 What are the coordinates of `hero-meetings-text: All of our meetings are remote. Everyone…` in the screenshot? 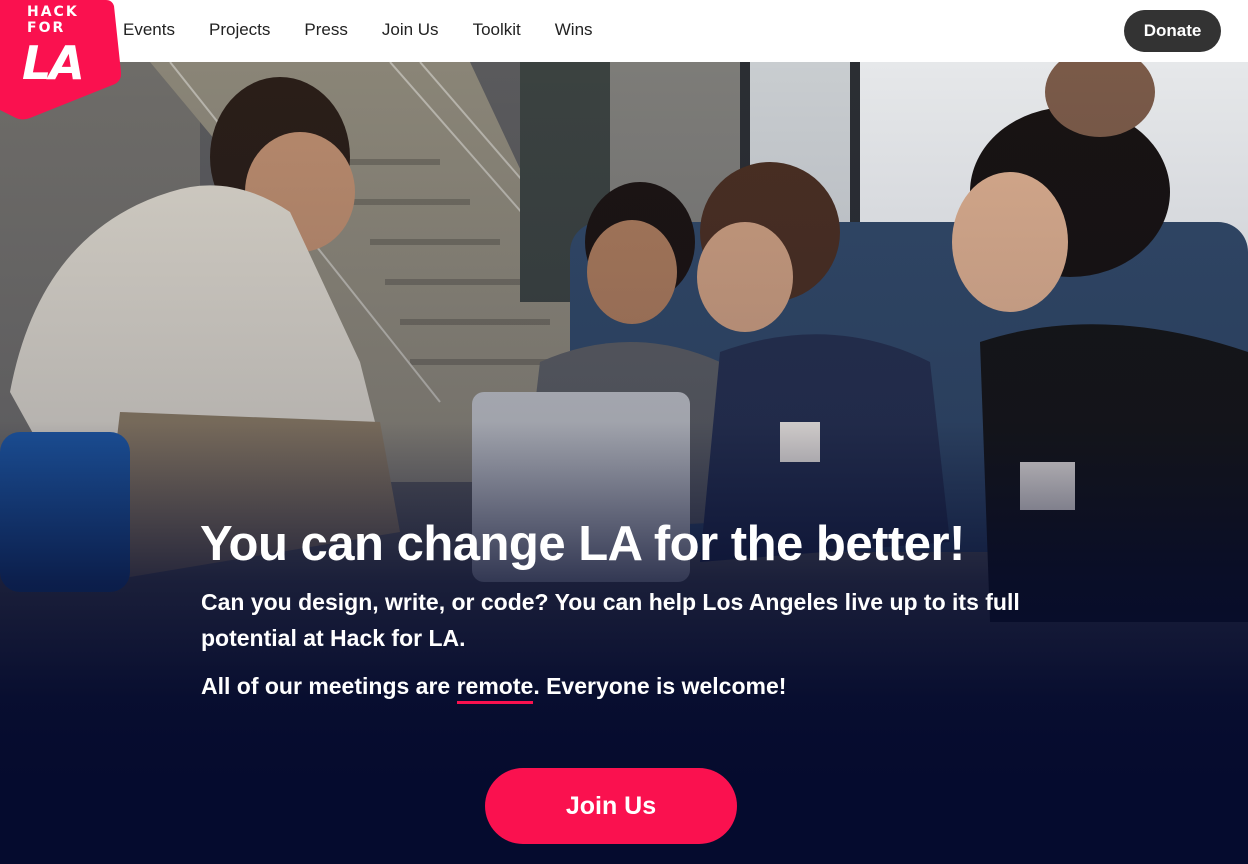 It's located at (493, 686).